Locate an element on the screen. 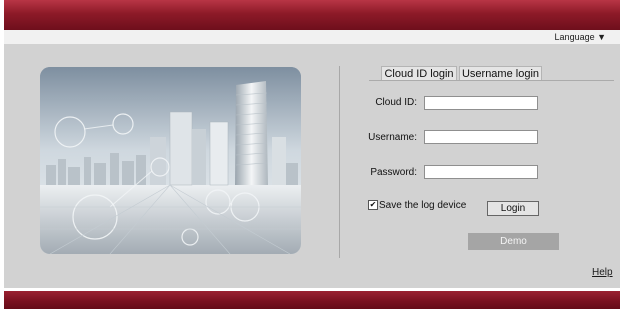 The height and width of the screenshot is (316, 620). cloud-id-label: Cloud ID: is located at coordinates (396, 102).